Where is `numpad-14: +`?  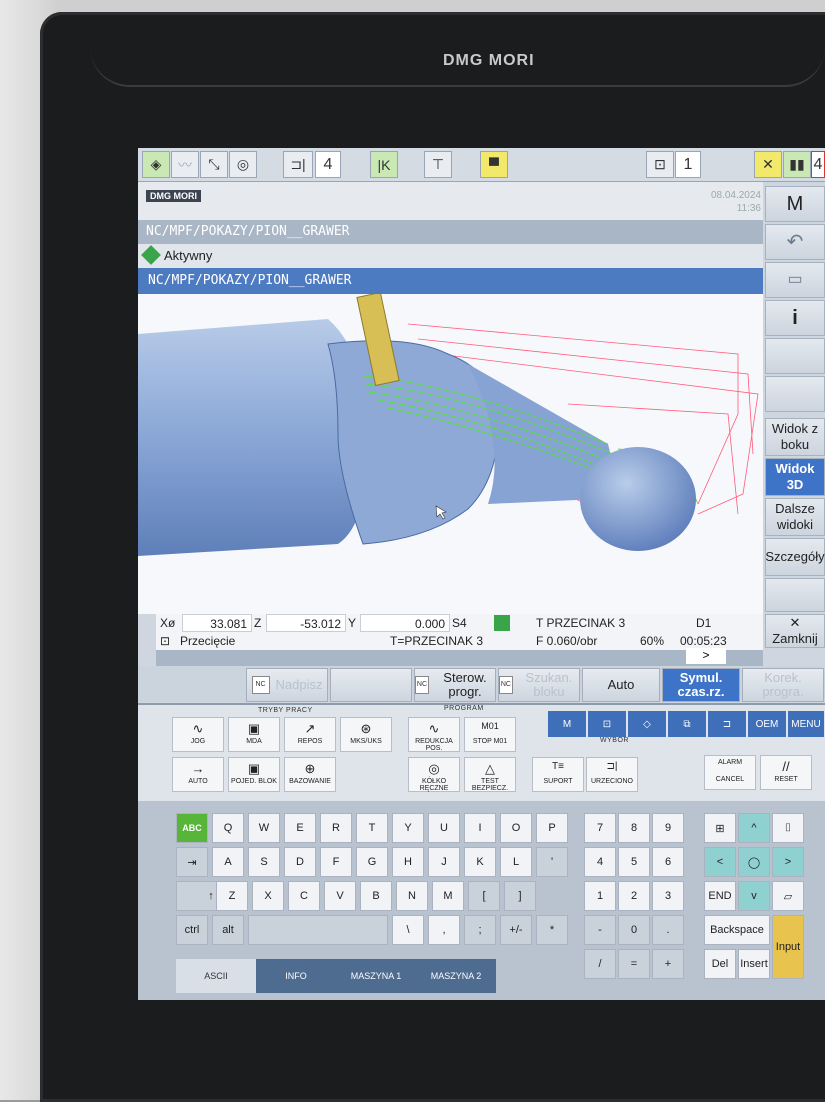
numpad-14: + is located at coordinates (668, 964).